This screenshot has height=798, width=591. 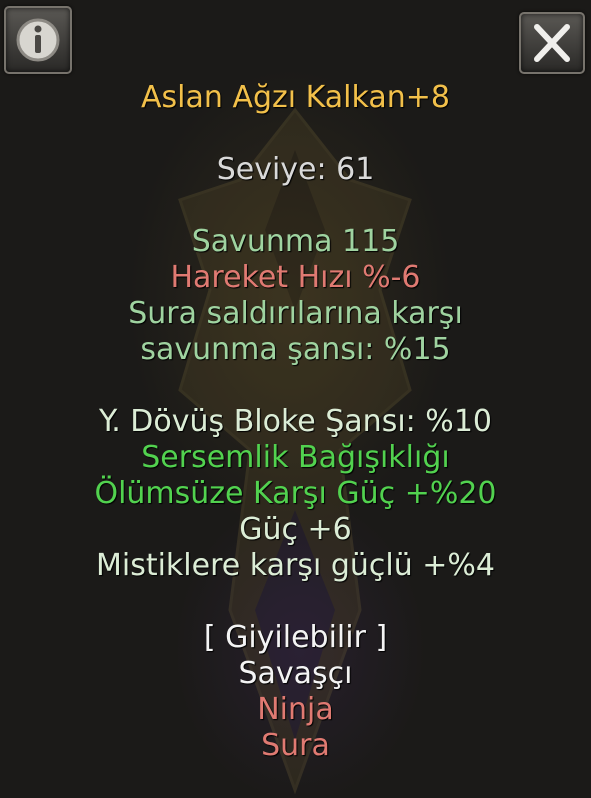 What do you see at coordinates (295, 457) in the screenshot?
I see `bonus-stun-immunity: Sersemlik Bağışıklığı` at bounding box center [295, 457].